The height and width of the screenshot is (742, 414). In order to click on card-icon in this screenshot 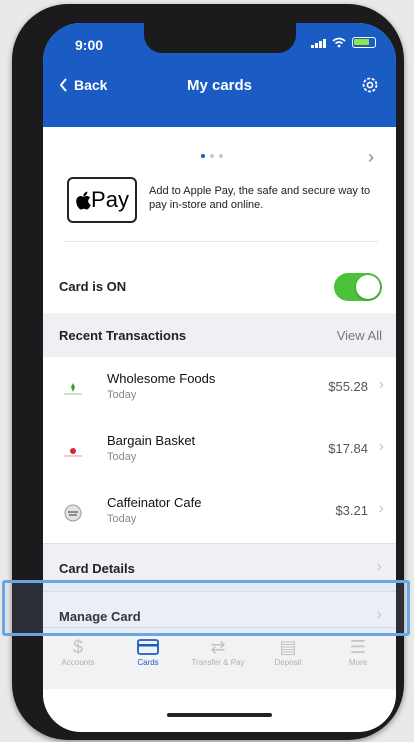, I will do `click(148, 647)`.